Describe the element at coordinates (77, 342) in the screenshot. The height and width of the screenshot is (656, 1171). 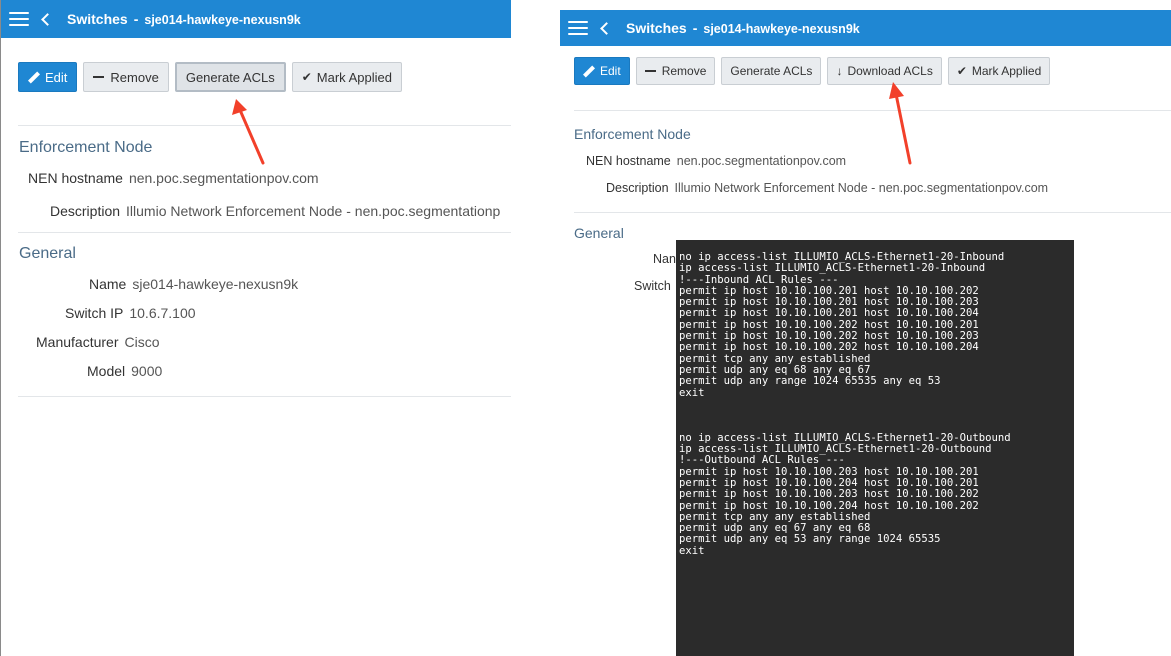
I see `manufacturer-label: Manufacturer` at that location.